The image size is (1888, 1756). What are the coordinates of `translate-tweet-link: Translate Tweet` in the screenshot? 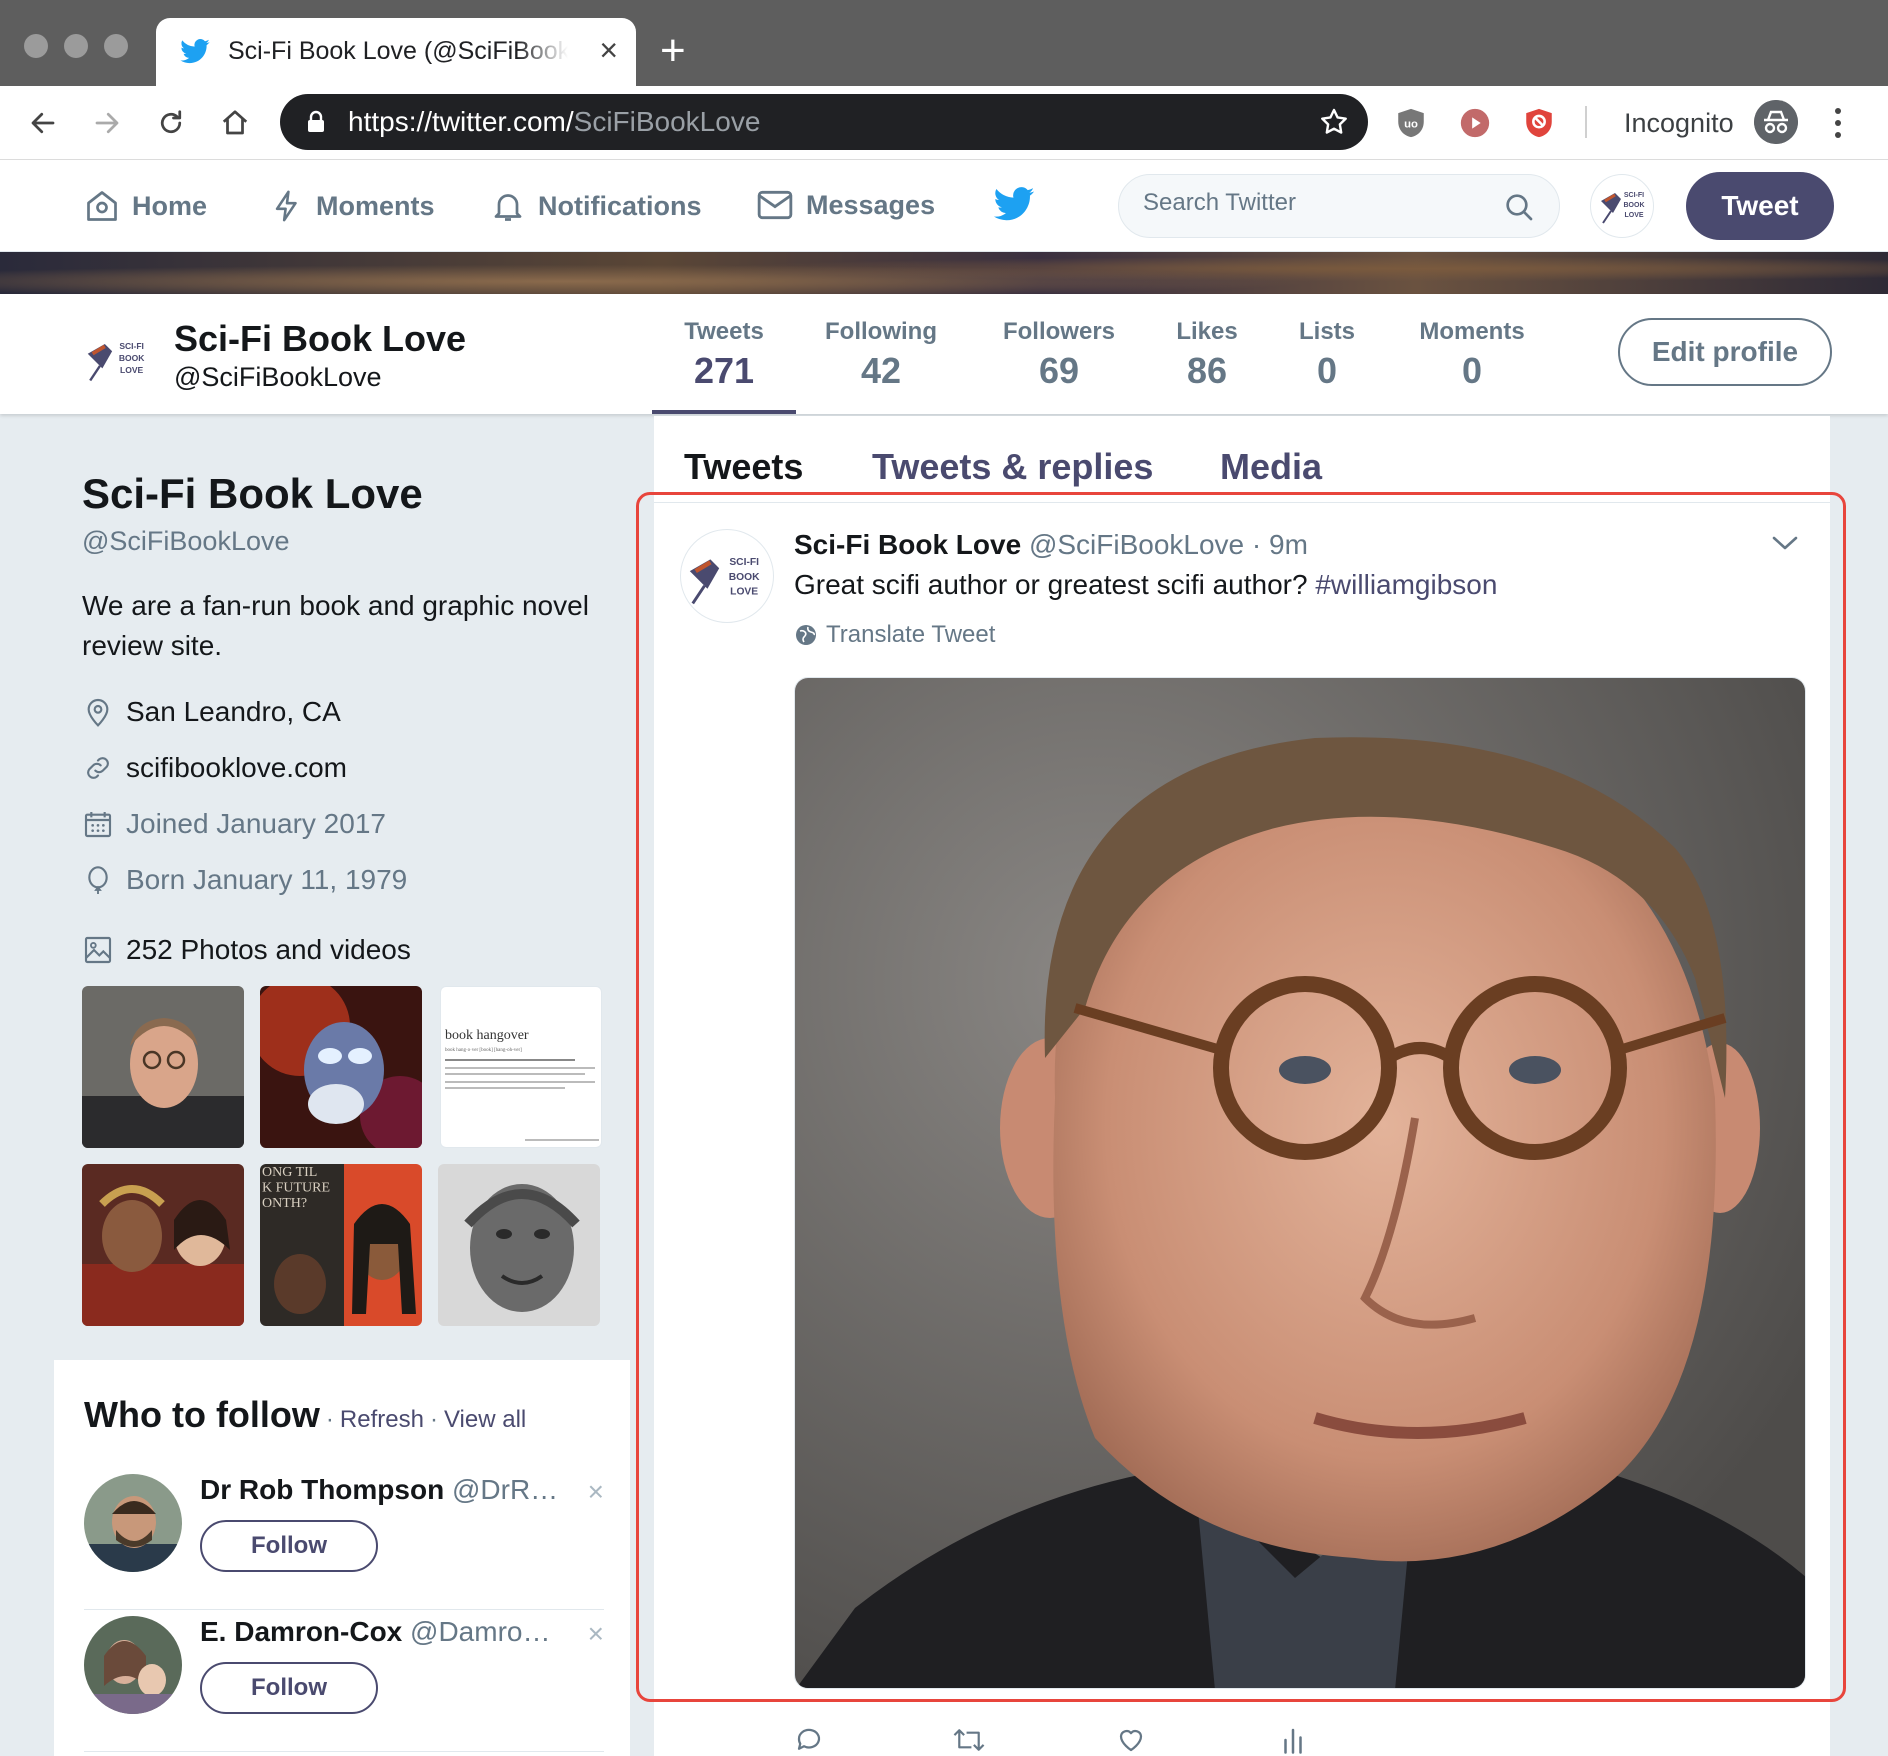 It's located at (894, 635).